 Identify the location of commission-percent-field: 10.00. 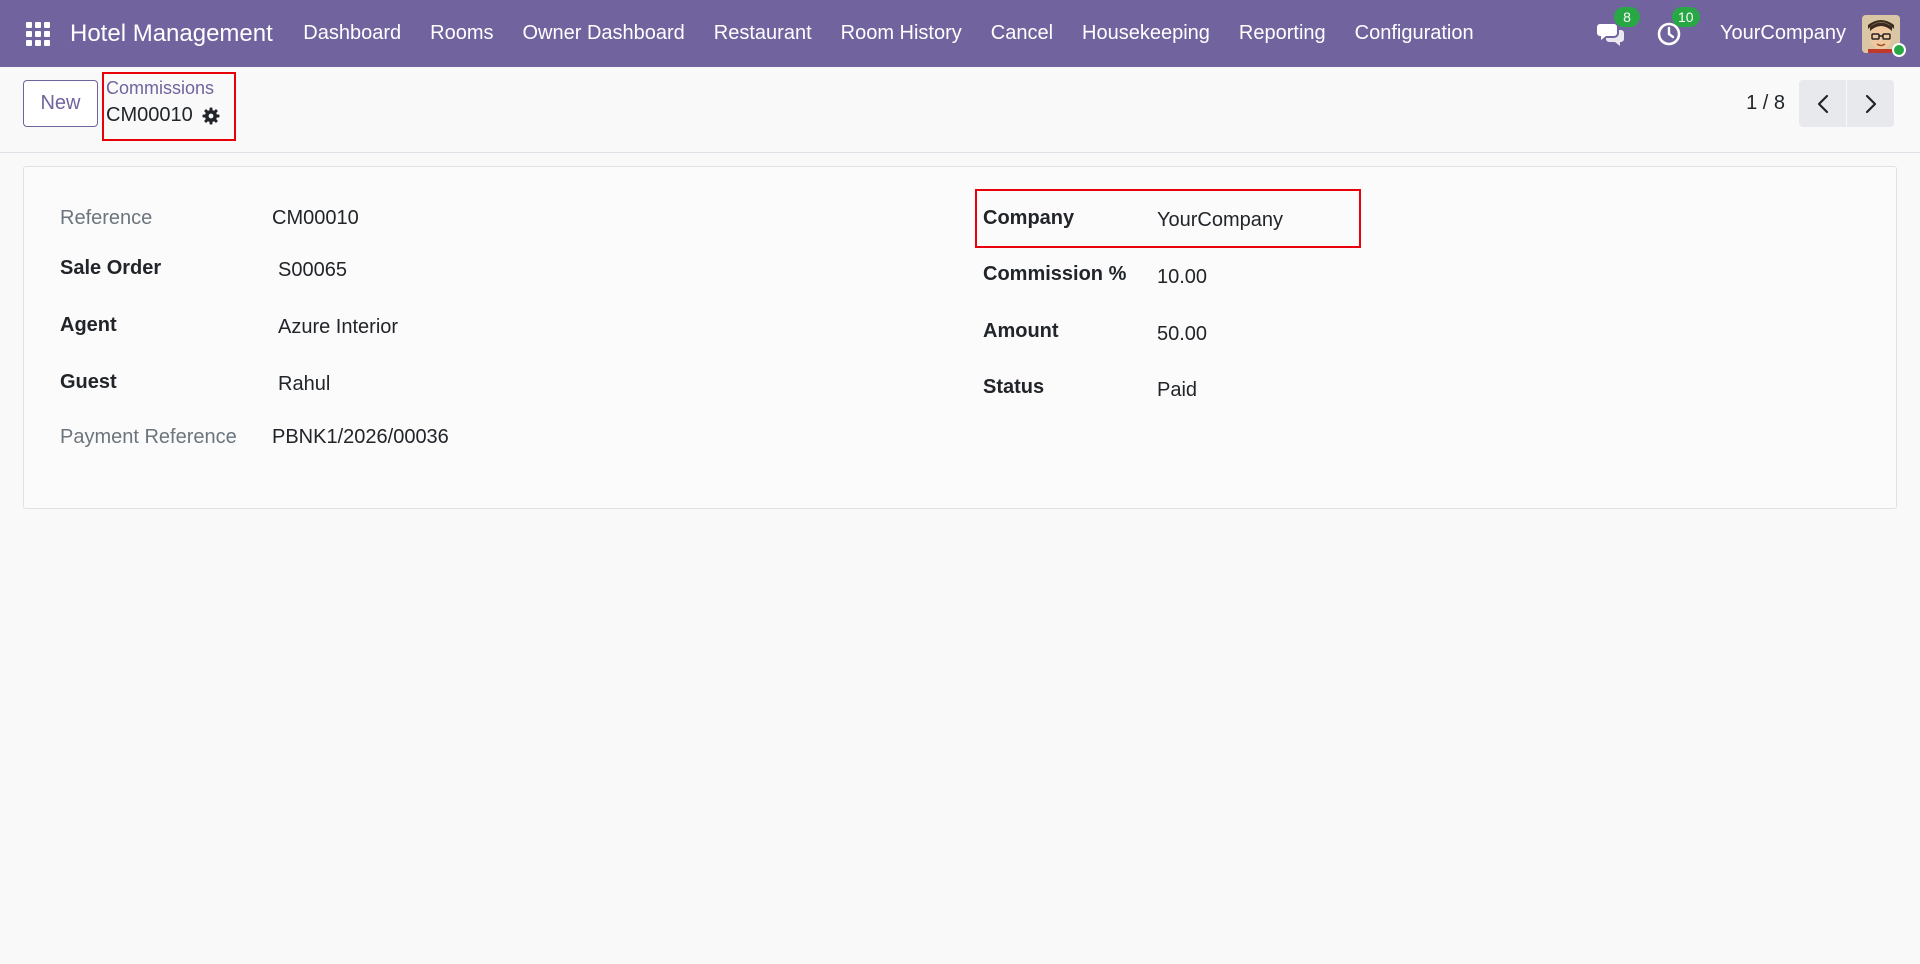
(1182, 277).